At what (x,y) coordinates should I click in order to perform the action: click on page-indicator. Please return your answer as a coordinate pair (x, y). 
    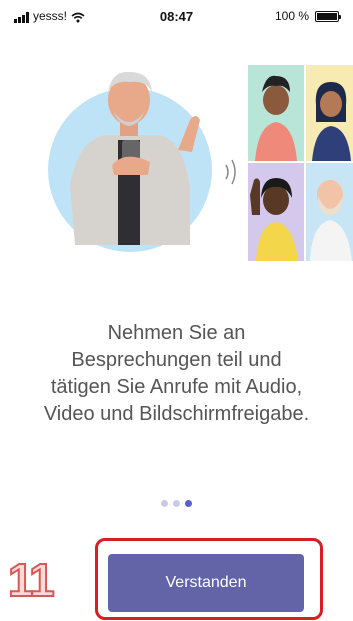
    Looking at the image, I should click on (176, 503).